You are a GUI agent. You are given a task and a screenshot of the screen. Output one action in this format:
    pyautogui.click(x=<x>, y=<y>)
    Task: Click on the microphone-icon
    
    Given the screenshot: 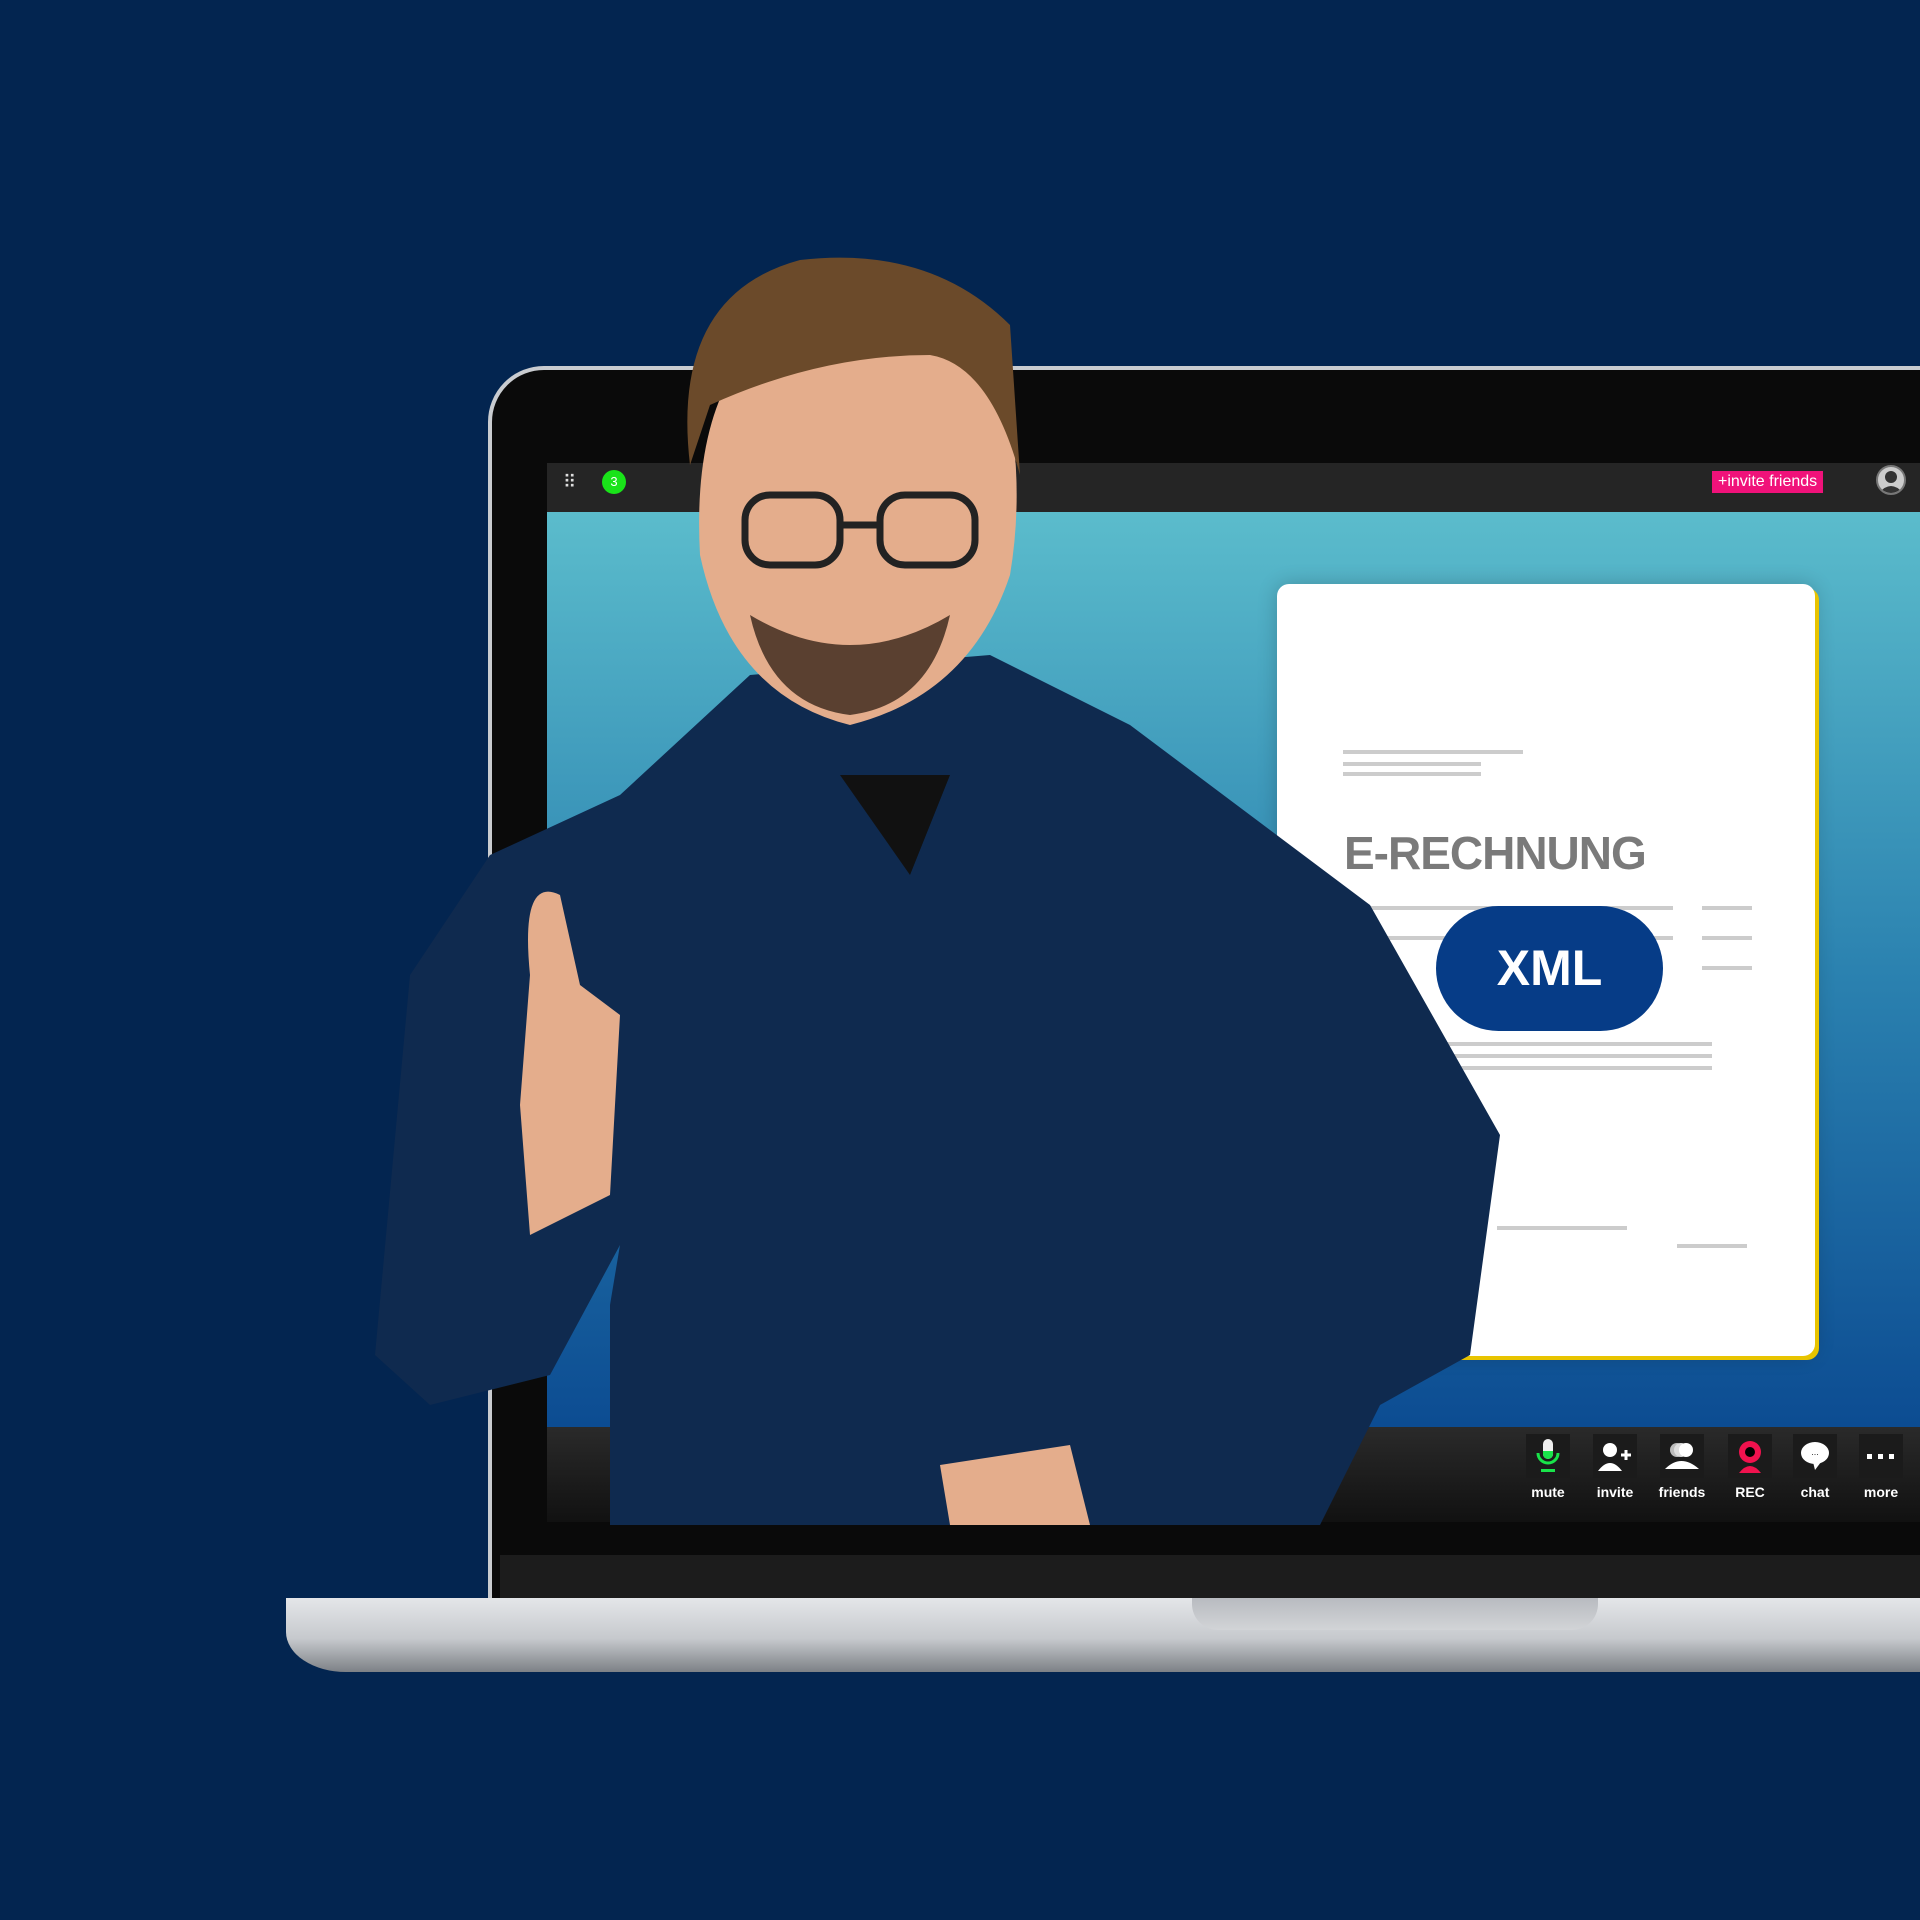 What is the action you would take?
    pyautogui.click(x=1548, y=1456)
    